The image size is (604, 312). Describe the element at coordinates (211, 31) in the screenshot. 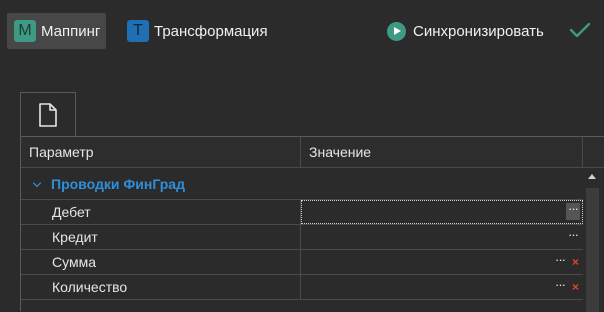

I see `transform-label: Трансформация` at that location.